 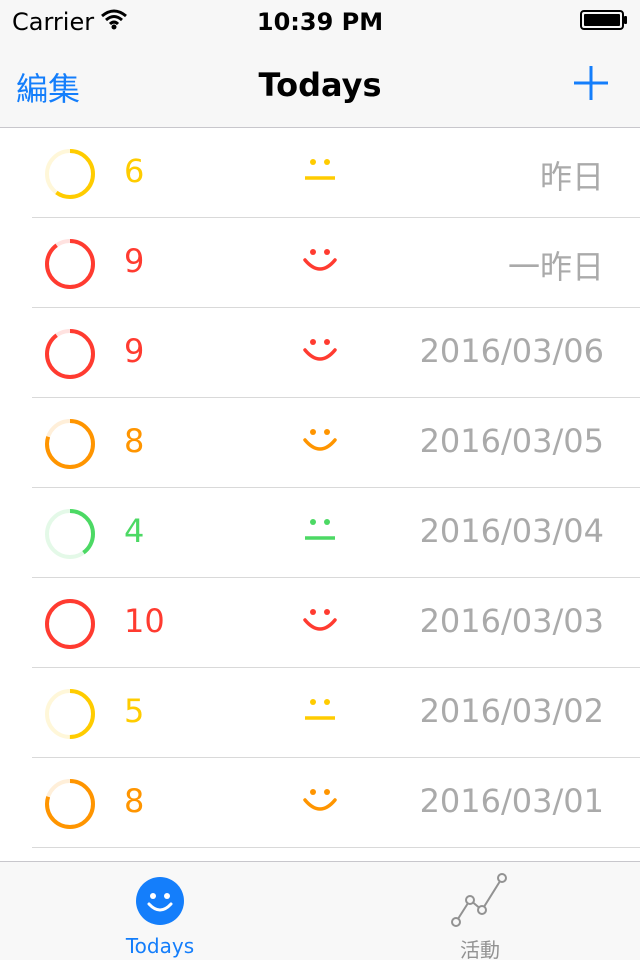 I want to click on list-item: 6 昨日, so click(x=320, y=173).